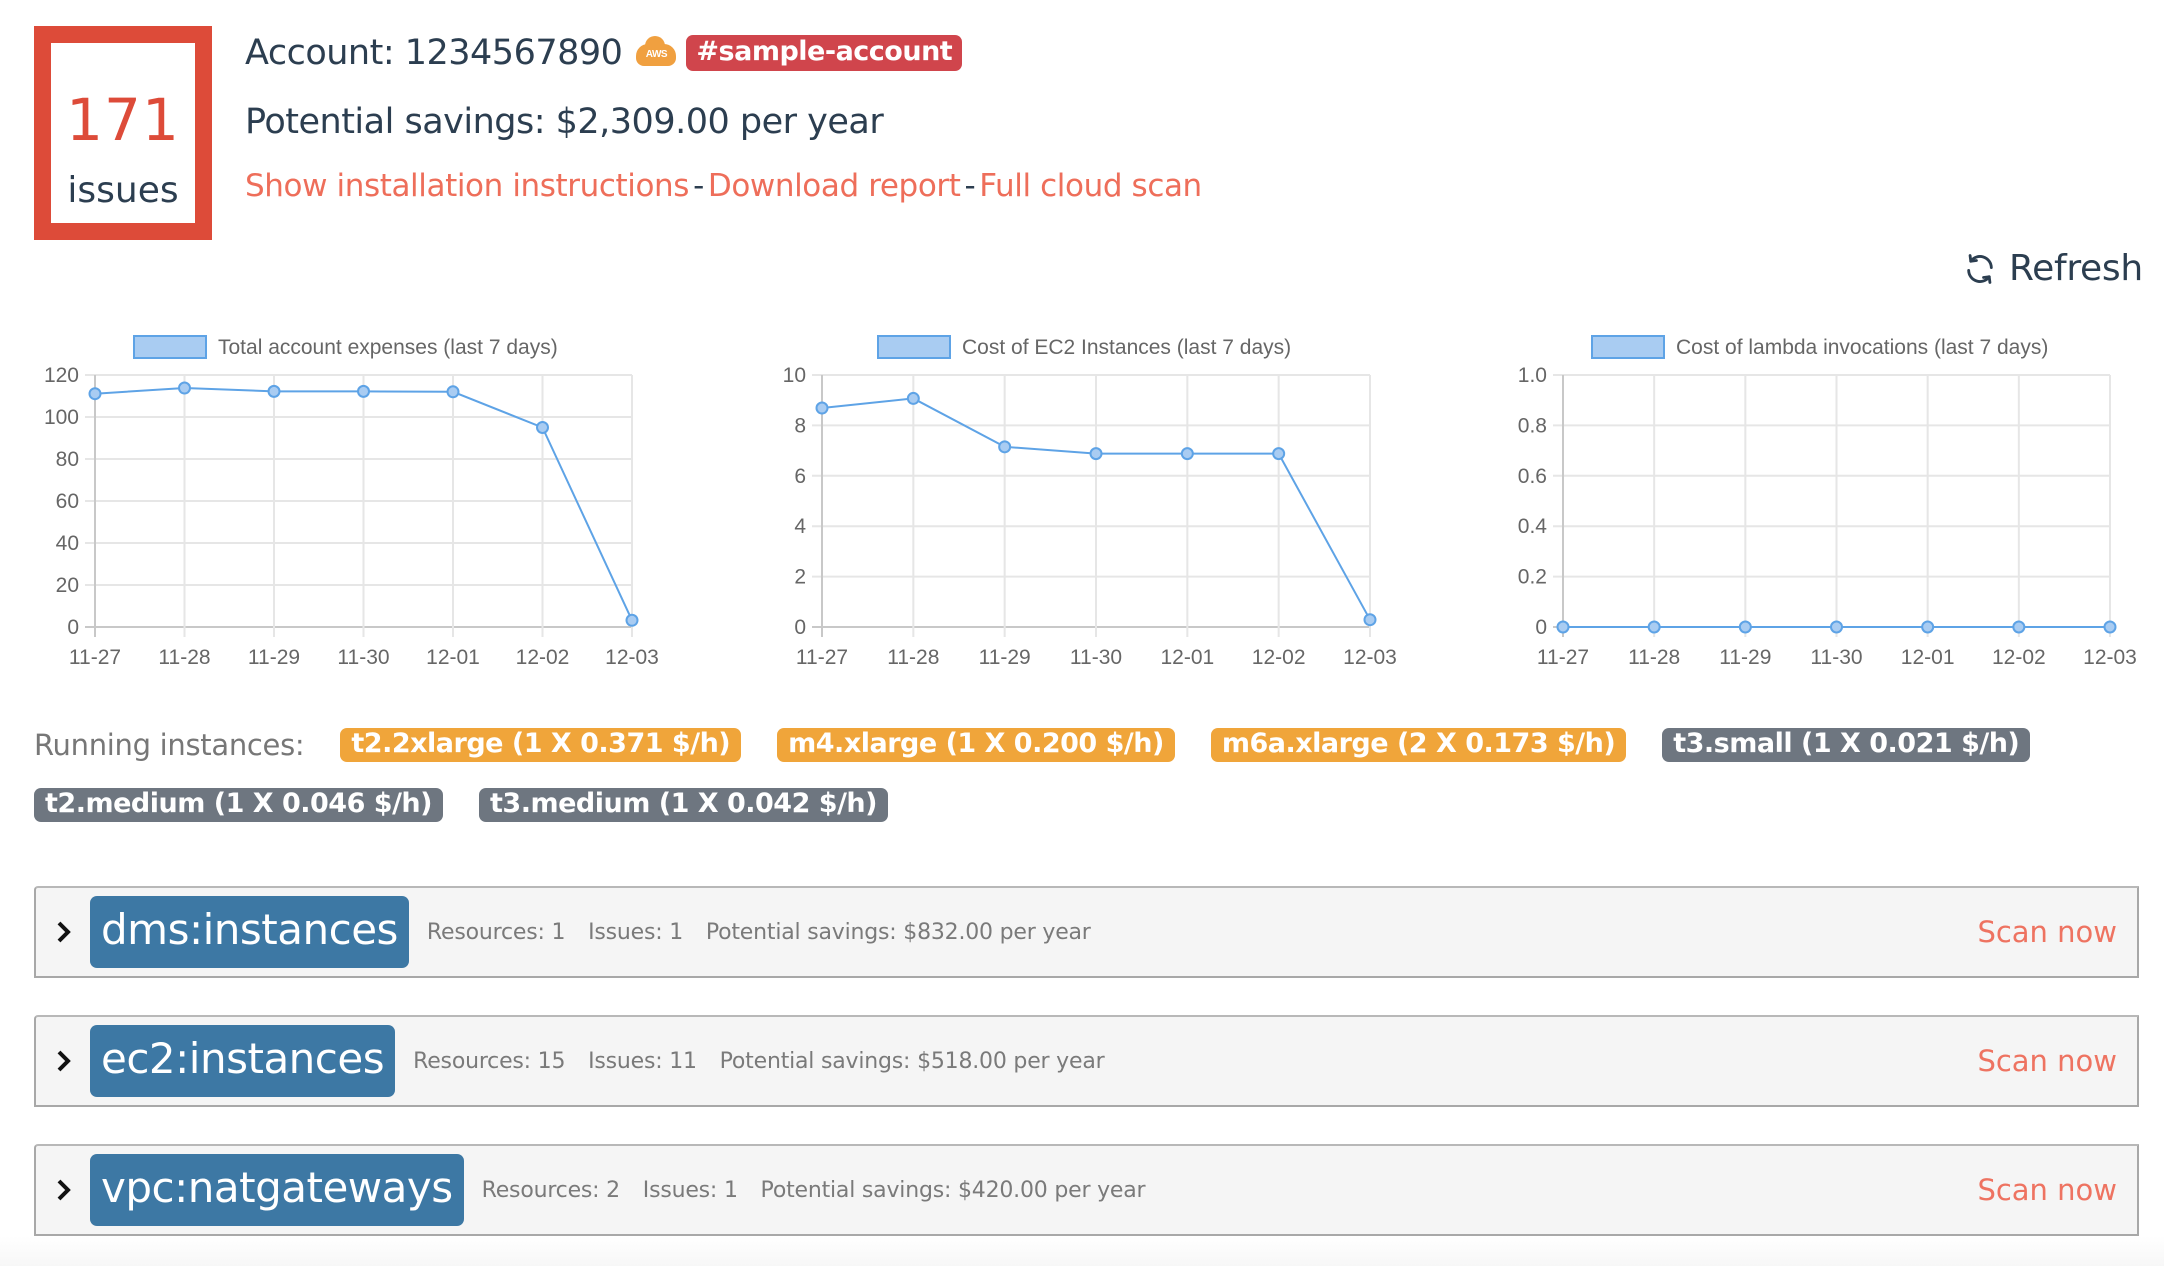  I want to click on instance-badge: t2.medium (1 X 0.046 $/h), so click(238, 805).